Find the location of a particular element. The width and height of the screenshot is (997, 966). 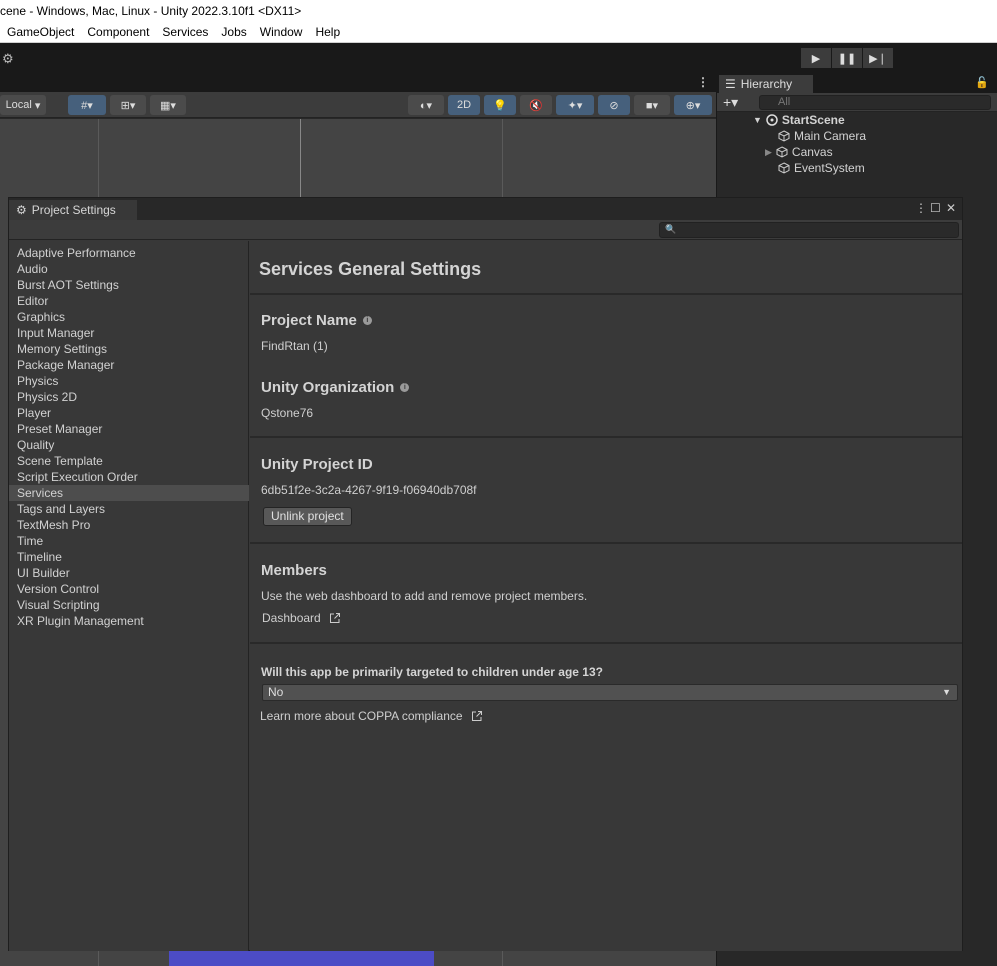

pivot-dropdown: Local ▾ is located at coordinates (23, 105).